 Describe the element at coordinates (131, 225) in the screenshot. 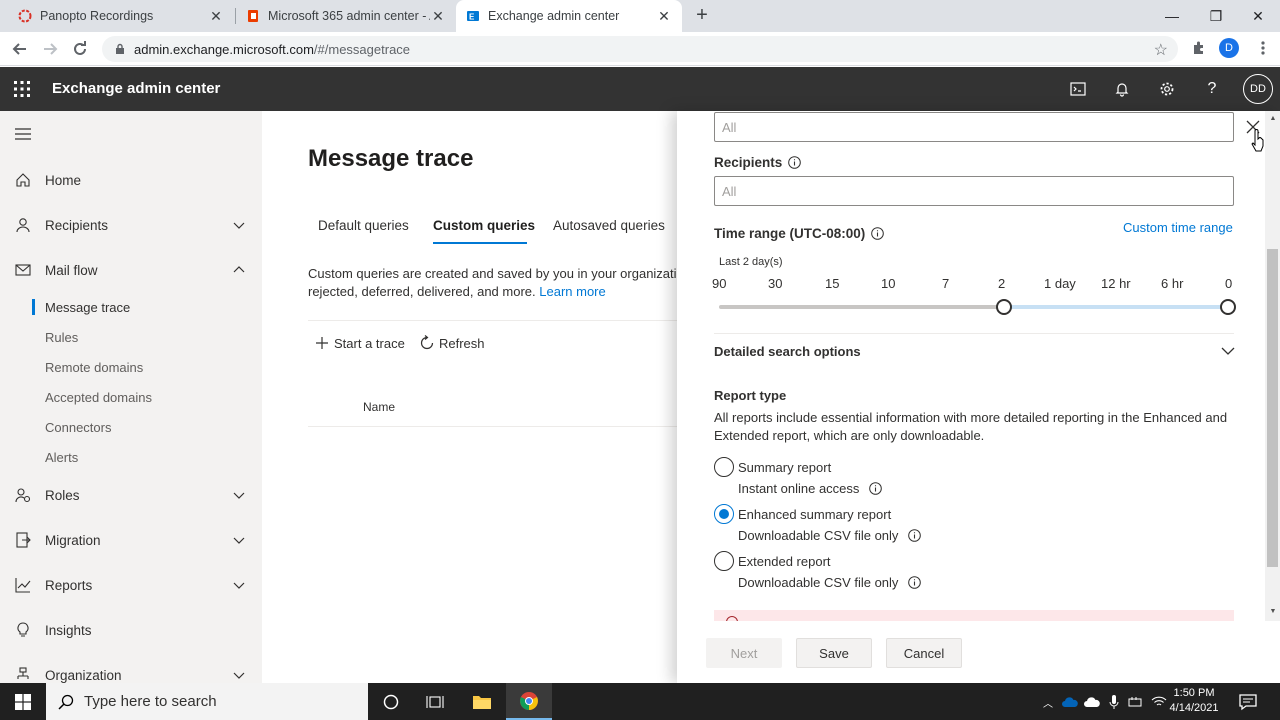

I see `nav-recipients: Recipients` at that location.